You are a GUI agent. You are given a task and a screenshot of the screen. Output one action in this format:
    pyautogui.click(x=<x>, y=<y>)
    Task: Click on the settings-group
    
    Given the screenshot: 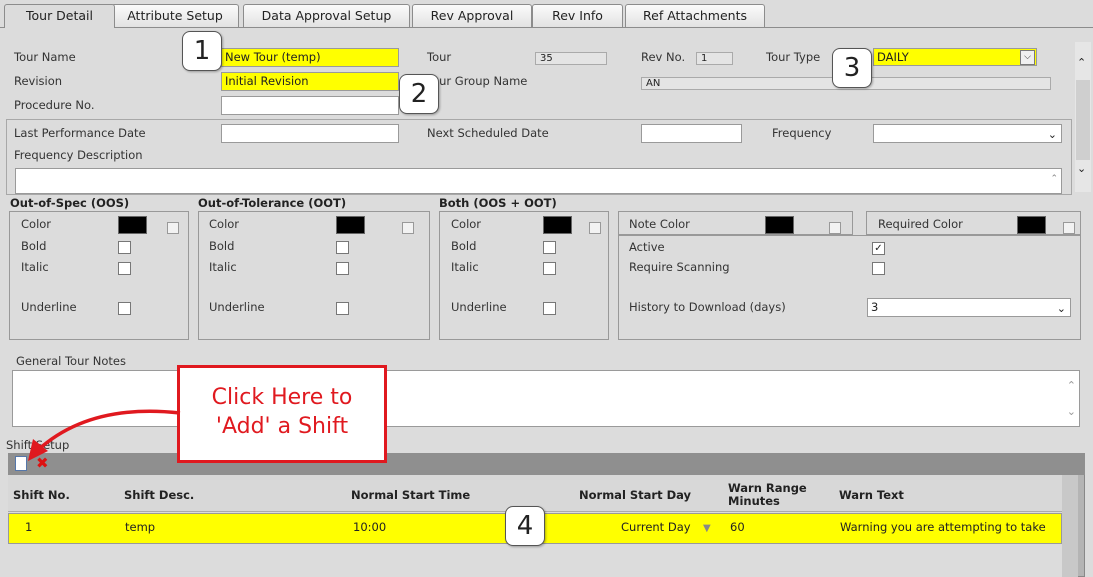 What is the action you would take?
    pyautogui.click(x=849, y=287)
    